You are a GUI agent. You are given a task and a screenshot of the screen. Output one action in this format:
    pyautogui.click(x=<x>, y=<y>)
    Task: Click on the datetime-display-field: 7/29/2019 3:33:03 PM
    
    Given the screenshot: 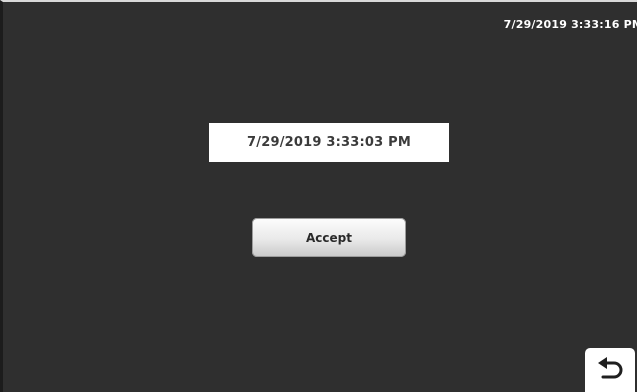 What is the action you would take?
    pyautogui.click(x=329, y=142)
    